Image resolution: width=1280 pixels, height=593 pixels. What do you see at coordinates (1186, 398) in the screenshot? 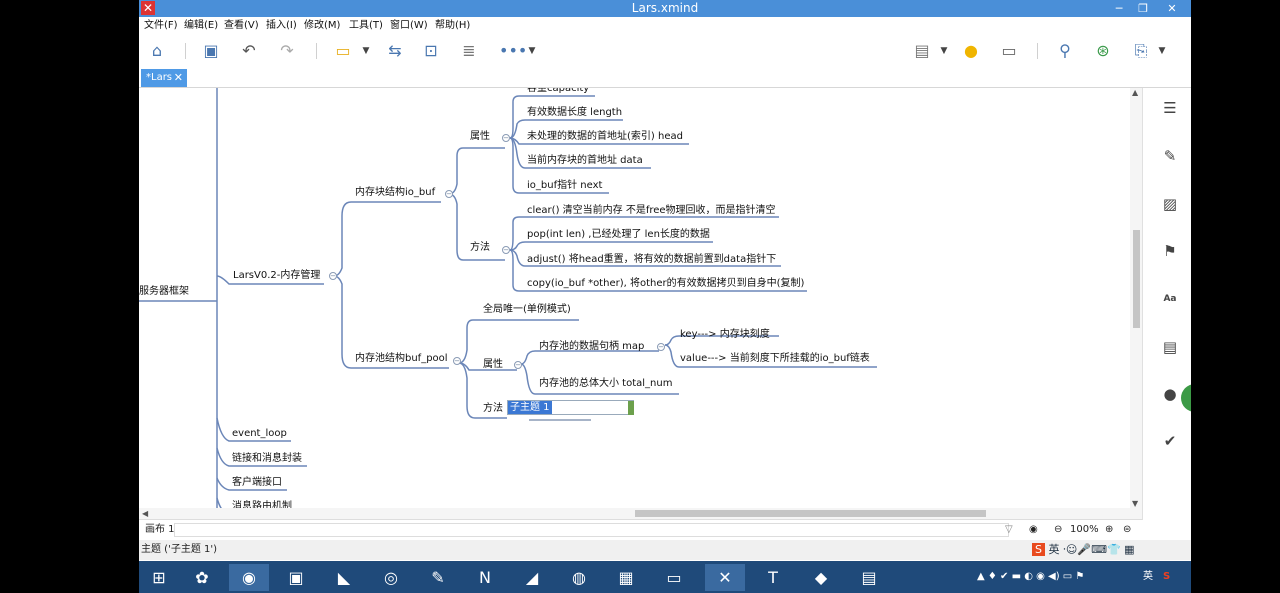
I see `floating-badge` at bounding box center [1186, 398].